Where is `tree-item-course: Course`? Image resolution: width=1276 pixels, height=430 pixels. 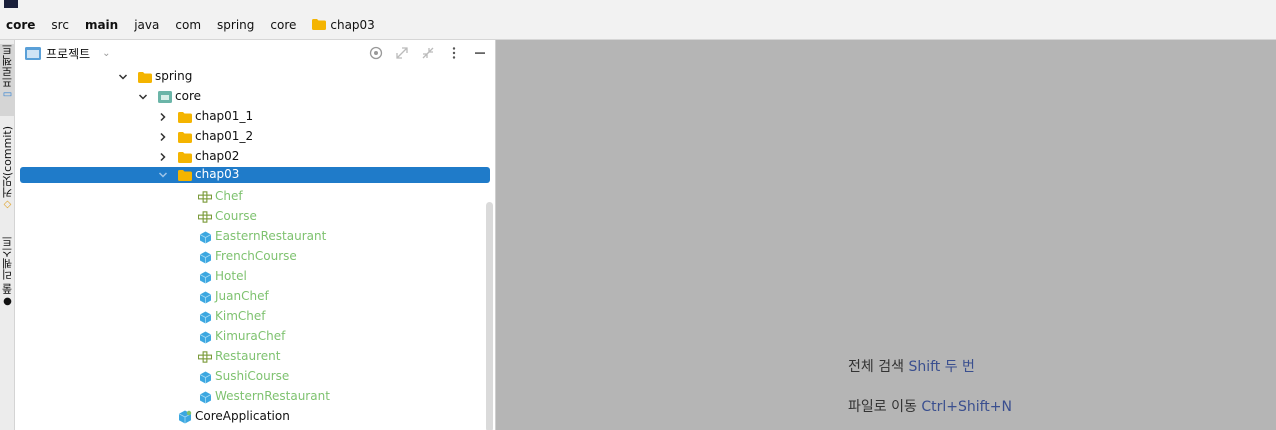 tree-item-course: Course is located at coordinates (255, 217).